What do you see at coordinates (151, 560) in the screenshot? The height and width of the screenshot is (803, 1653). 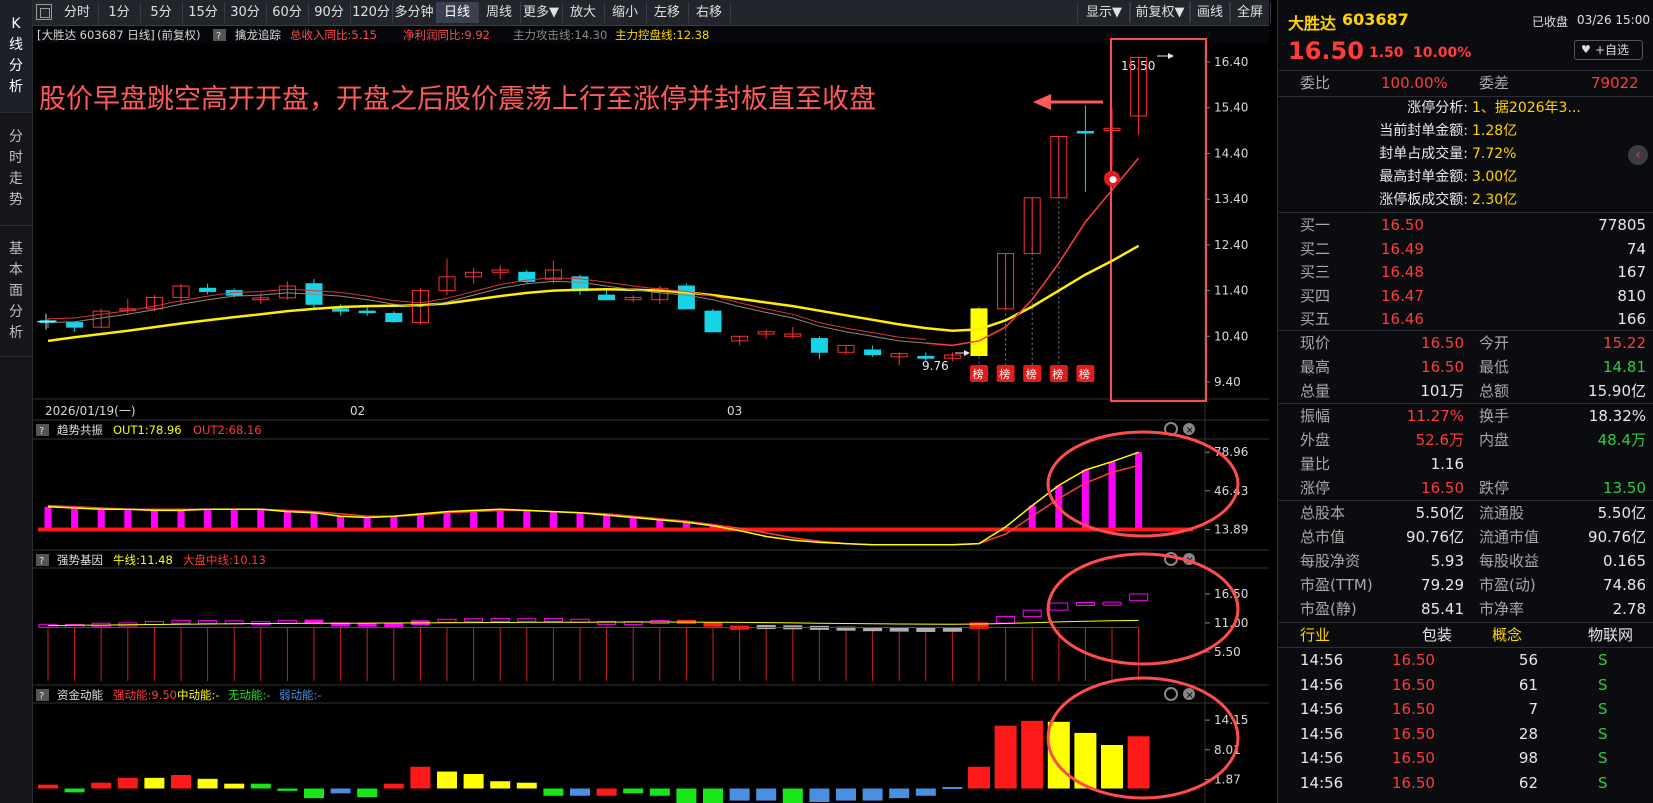 I see `strong-gene-info: ? 强势基因 牛线:11.48 大盘中线:10.13` at bounding box center [151, 560].